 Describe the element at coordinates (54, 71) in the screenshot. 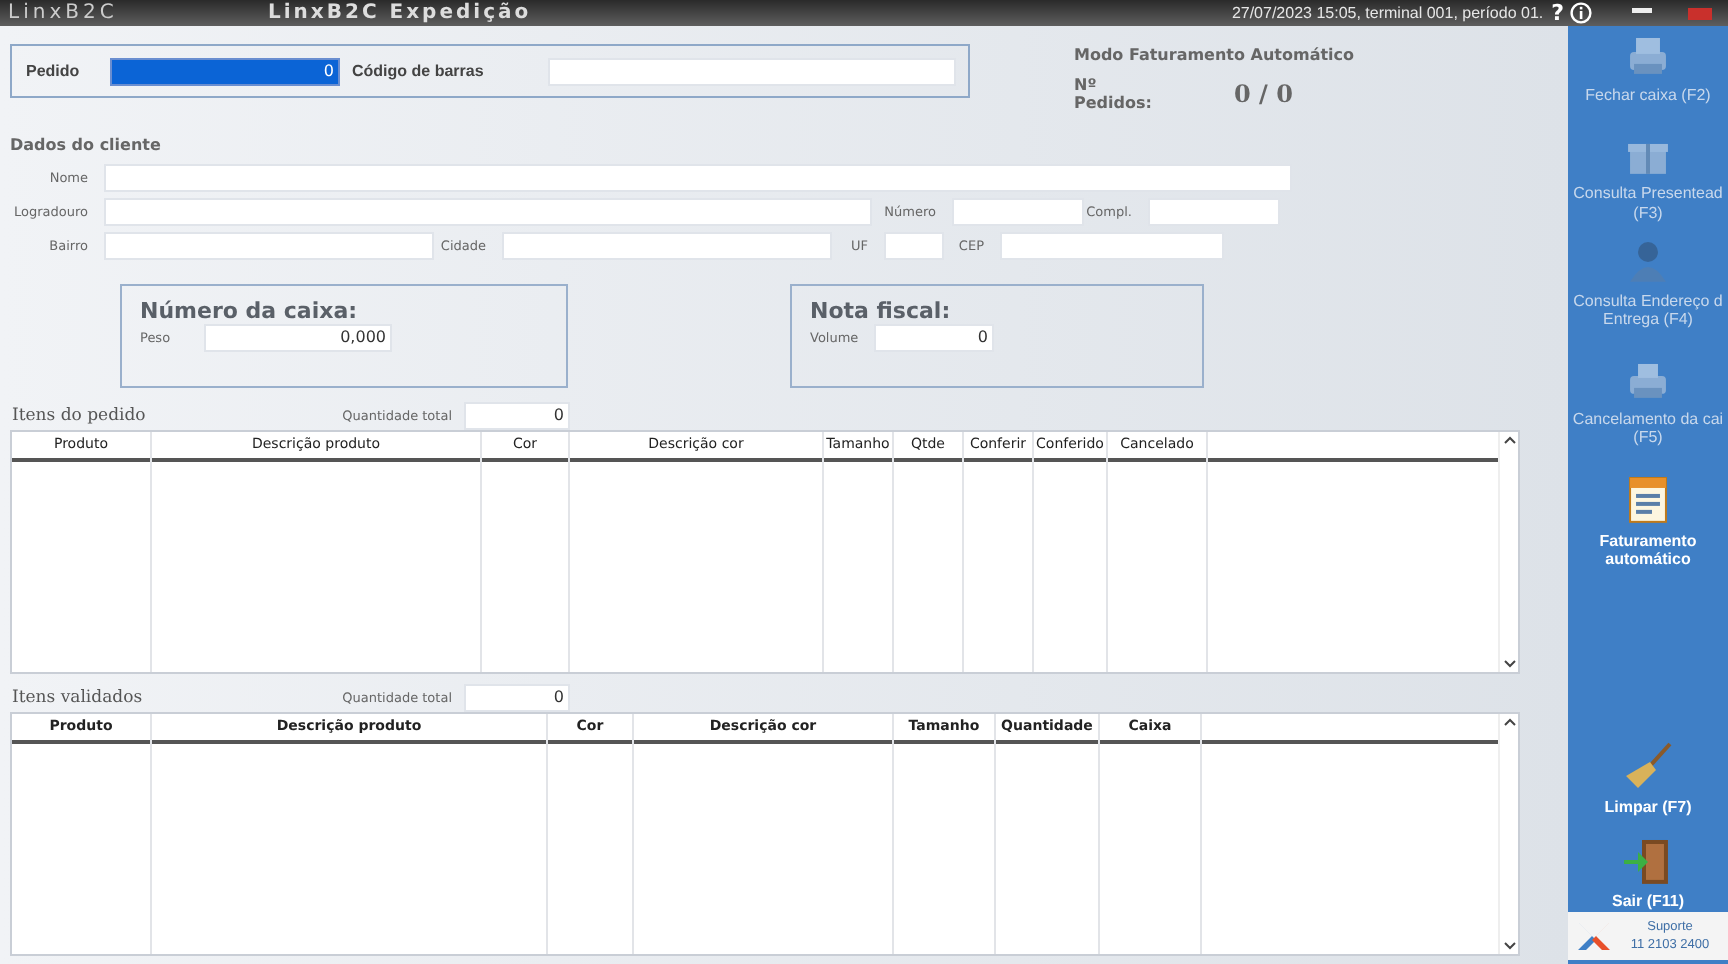

I see `field-label: Pedido` at that location.